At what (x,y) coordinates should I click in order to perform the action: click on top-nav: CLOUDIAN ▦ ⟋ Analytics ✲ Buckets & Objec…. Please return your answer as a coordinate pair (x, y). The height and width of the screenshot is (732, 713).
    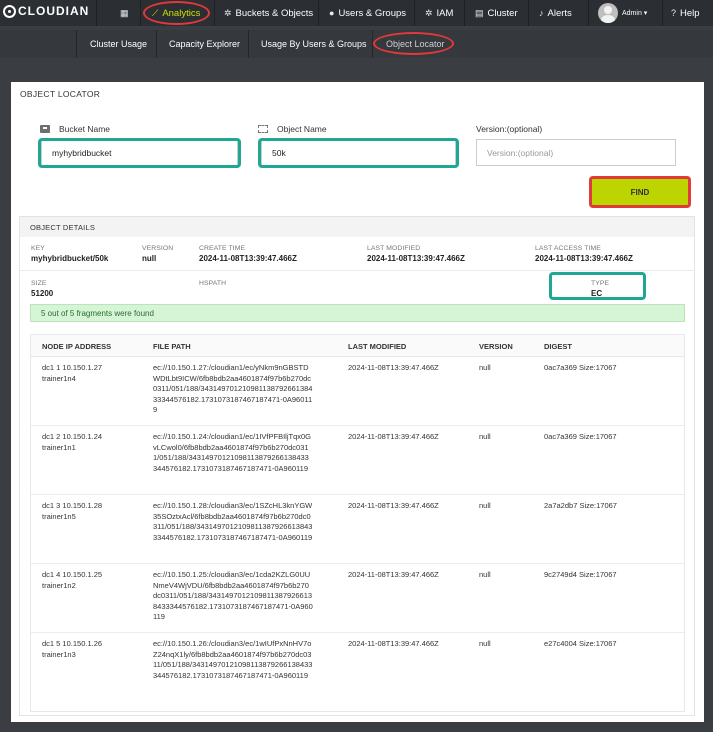
    Looking at the image, I should click on (356, 13).